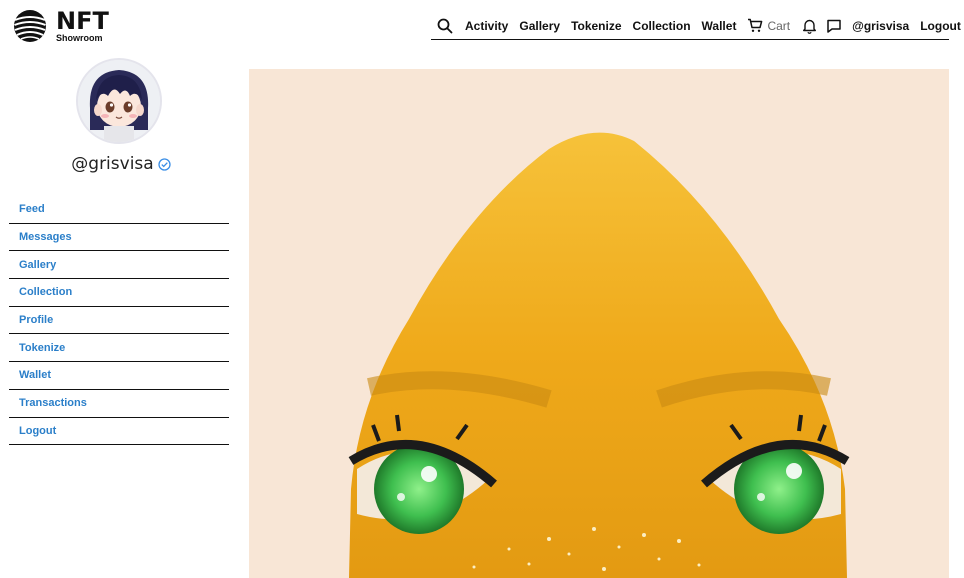  Describe the element at coordinates (940, 26) in the screenshot. I see `nav-logout: Logout` at that location.